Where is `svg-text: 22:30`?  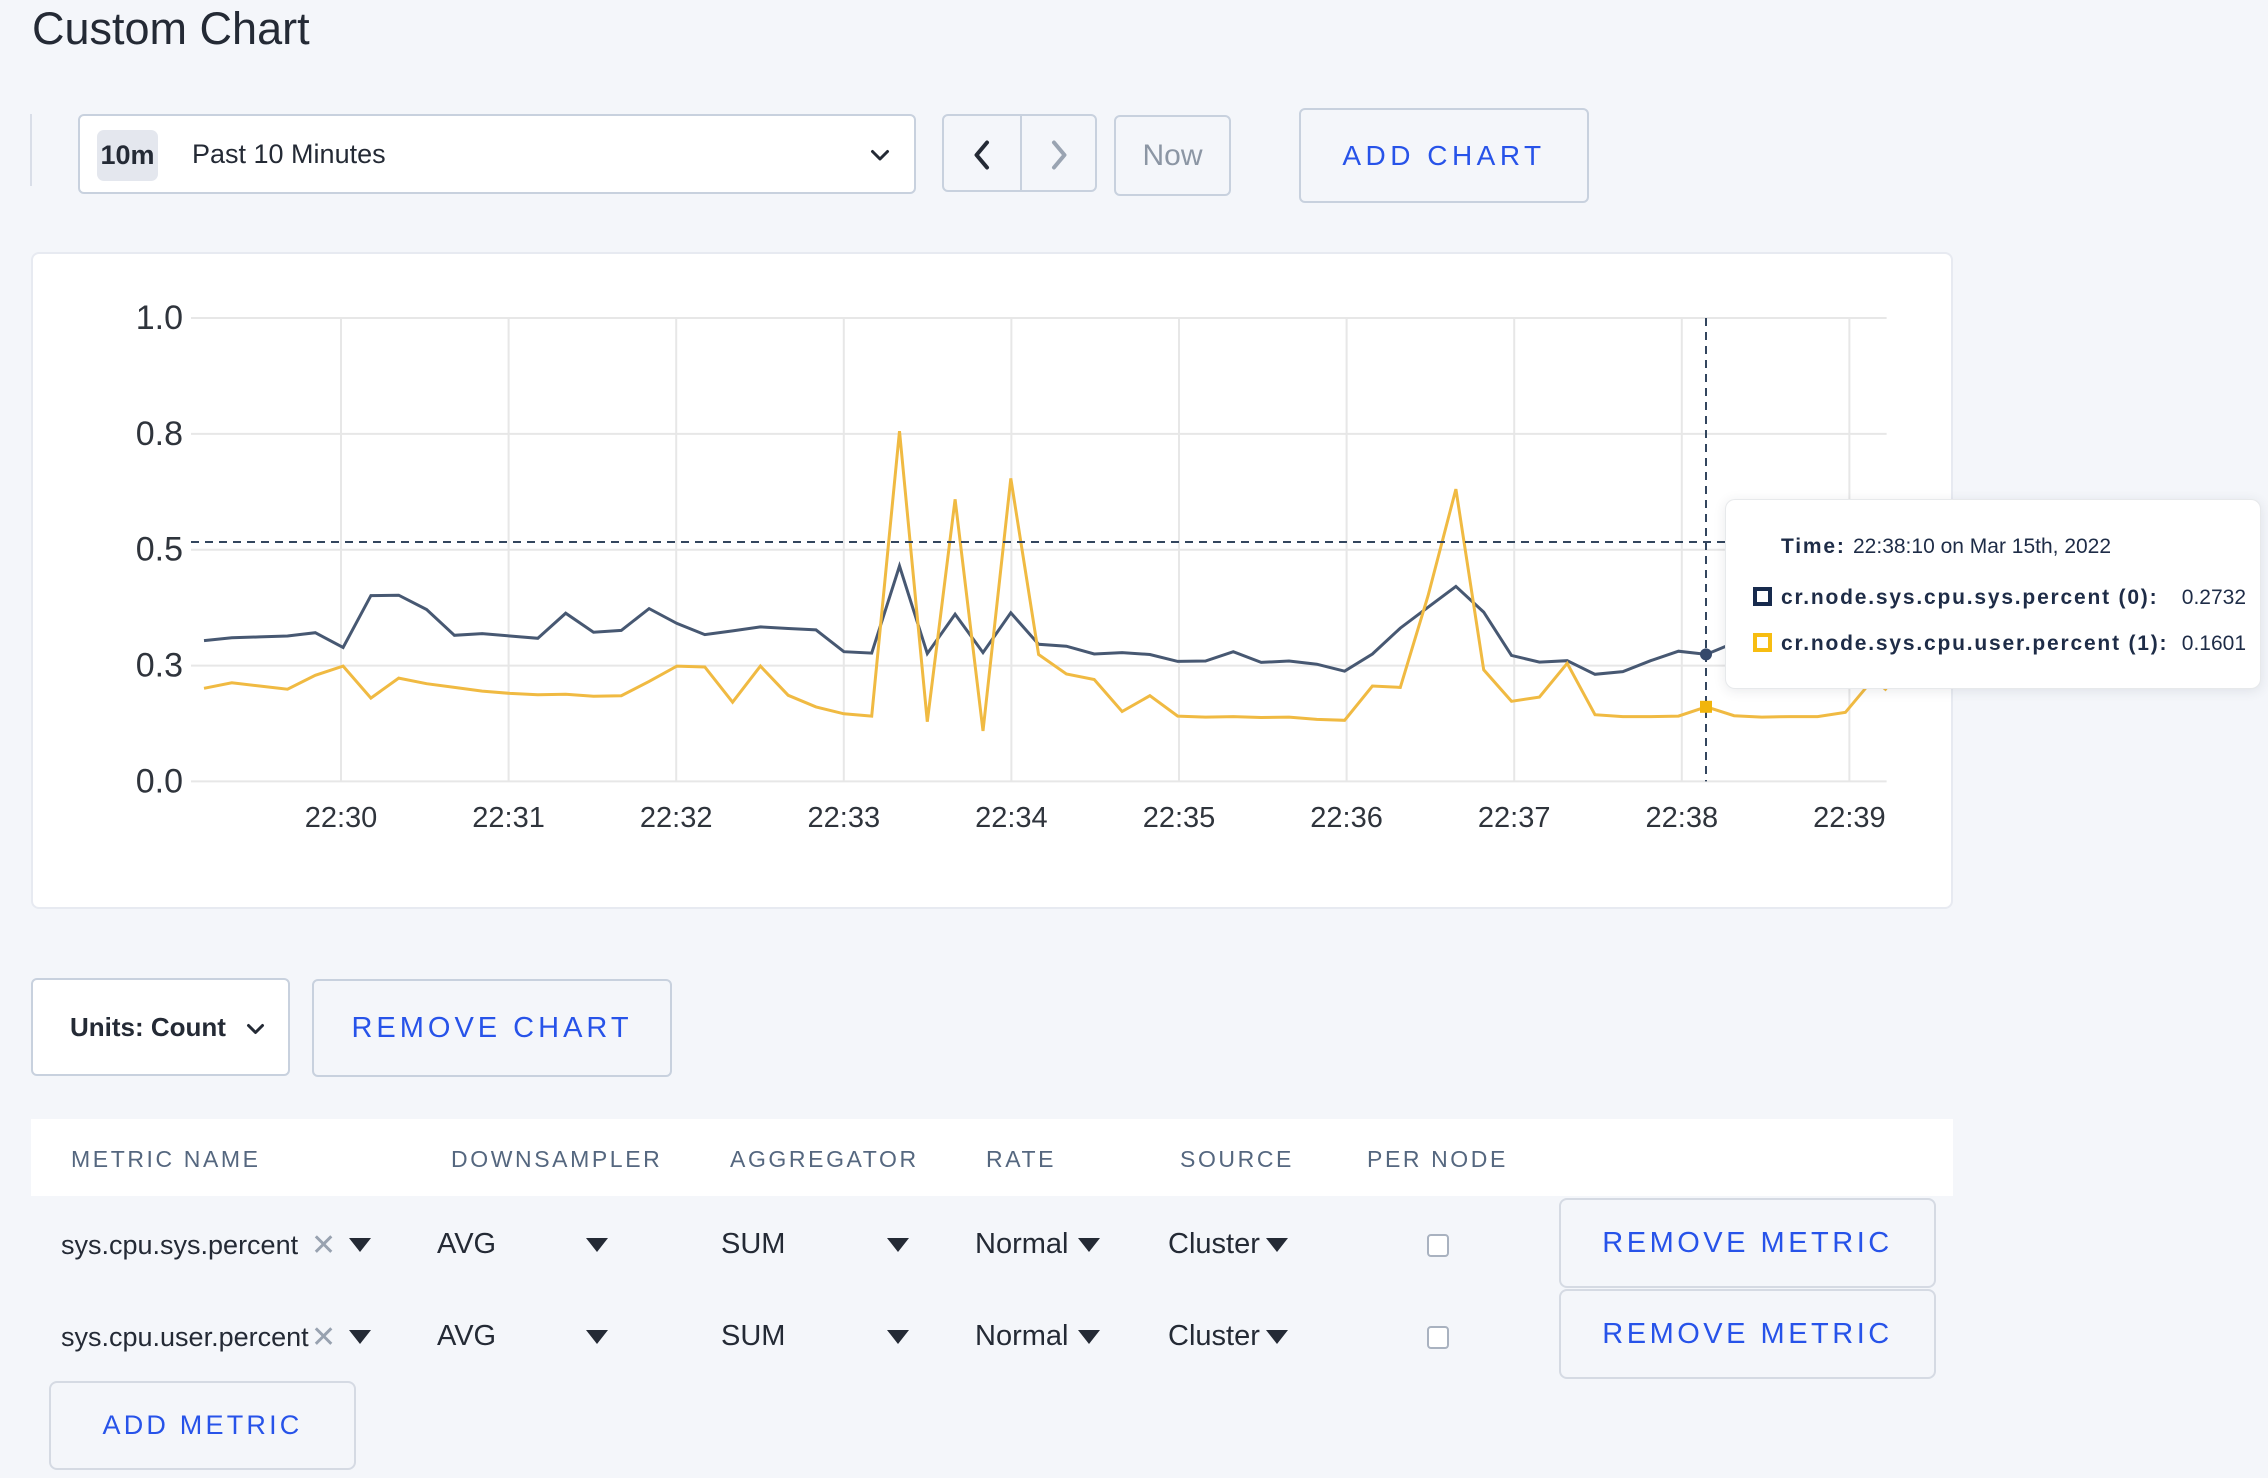
svg-text: 22:30 is located at coordinates (341, 818).